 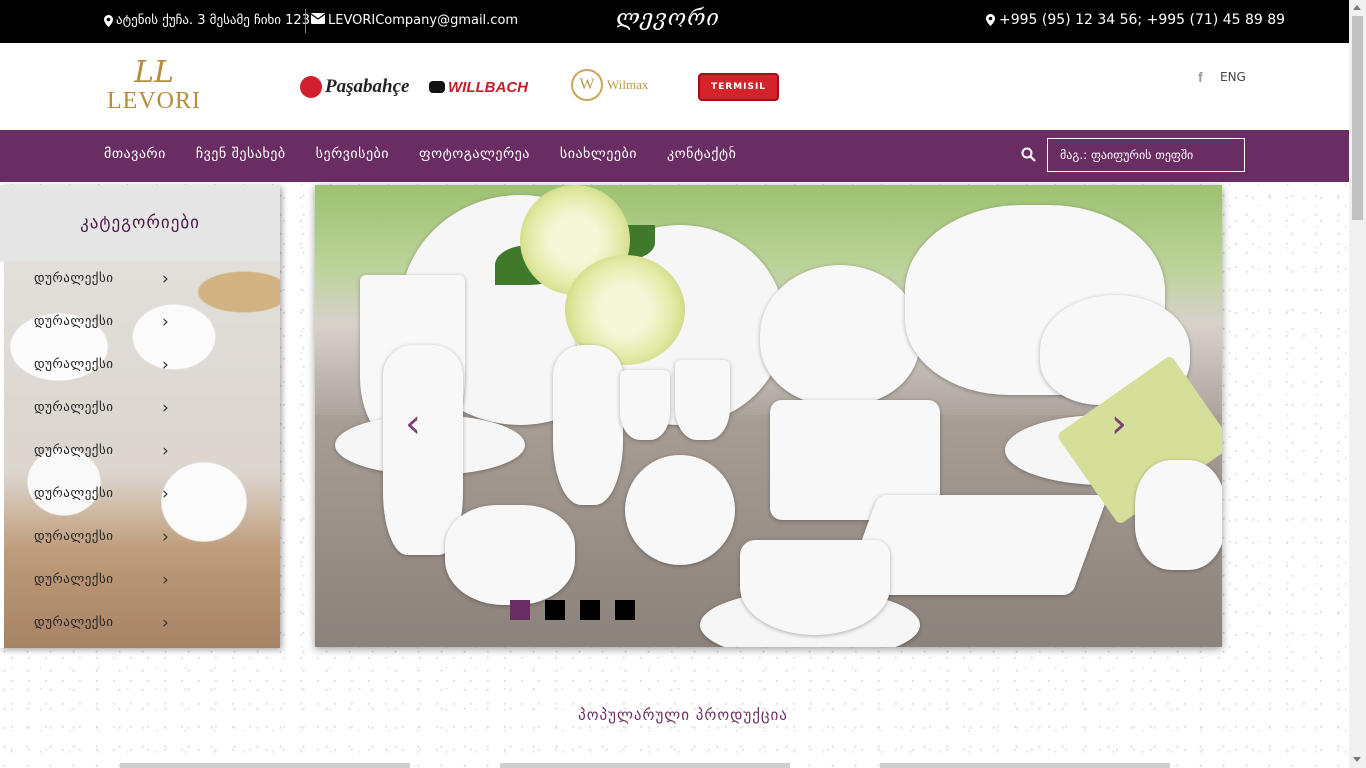 I want to click on phone: +995 (95) 12 34 56; +995 (71) 45 89 89, so click(x=1135, y=20).